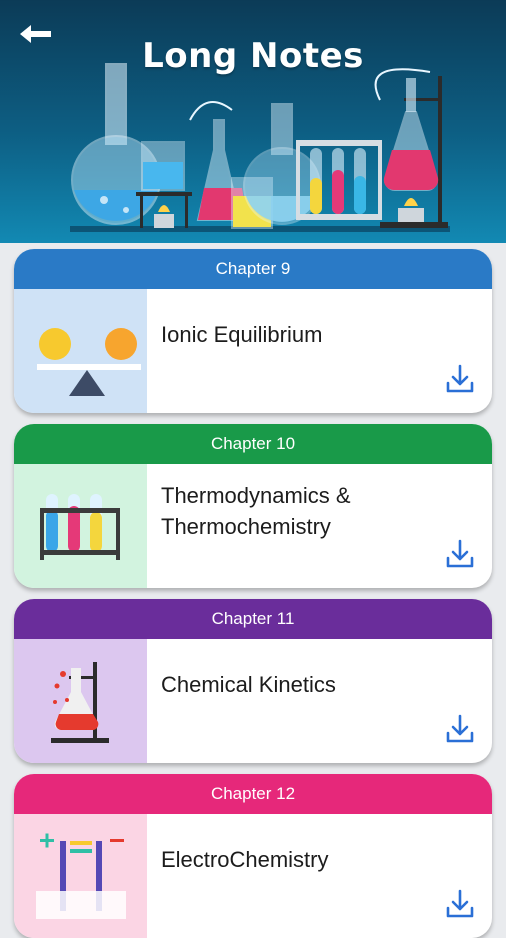 The height and width of the screenshot is (938, 506). What do you see at coordinates (248, 684) in the screenshot?
I see `chapter-title: Chemical Kinetics` at bounding box center [248, 684].